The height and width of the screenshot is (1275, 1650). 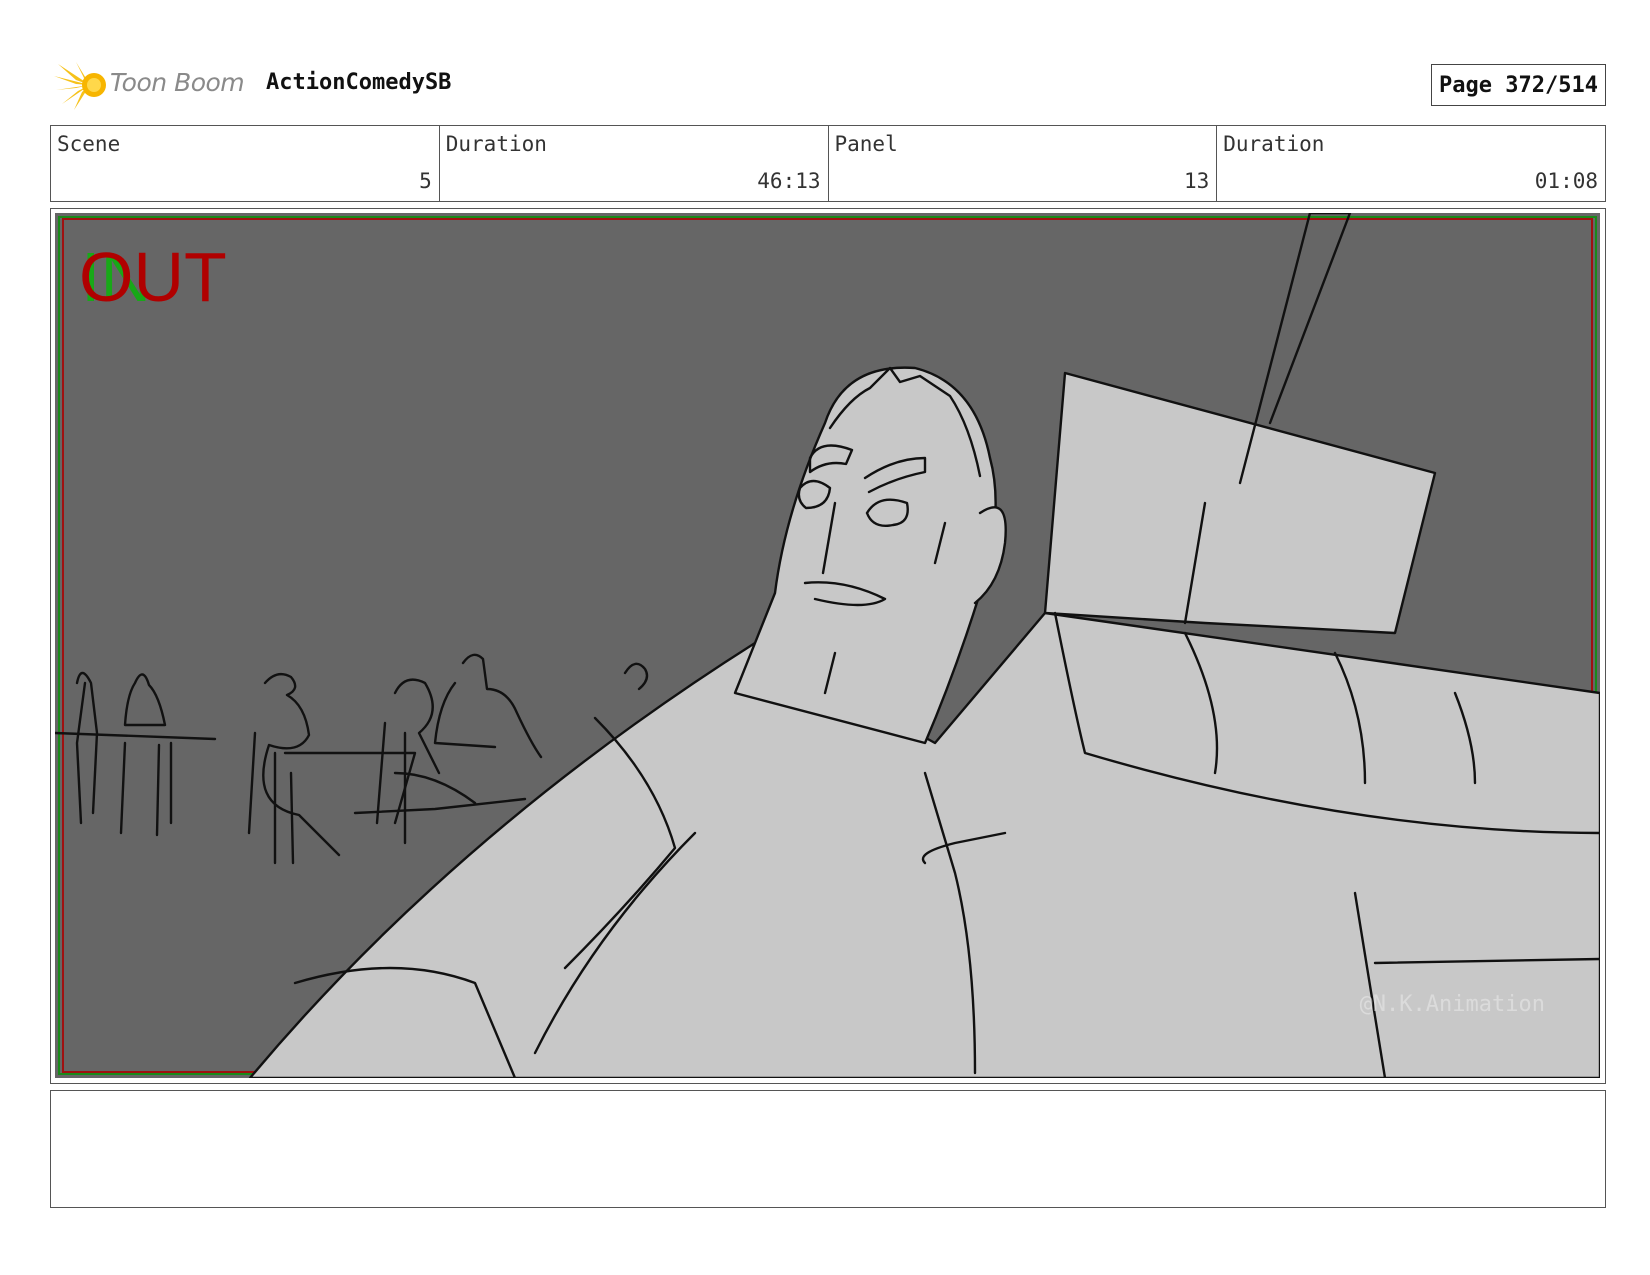 I want to click on backpack, so click(x=1240, y=503).